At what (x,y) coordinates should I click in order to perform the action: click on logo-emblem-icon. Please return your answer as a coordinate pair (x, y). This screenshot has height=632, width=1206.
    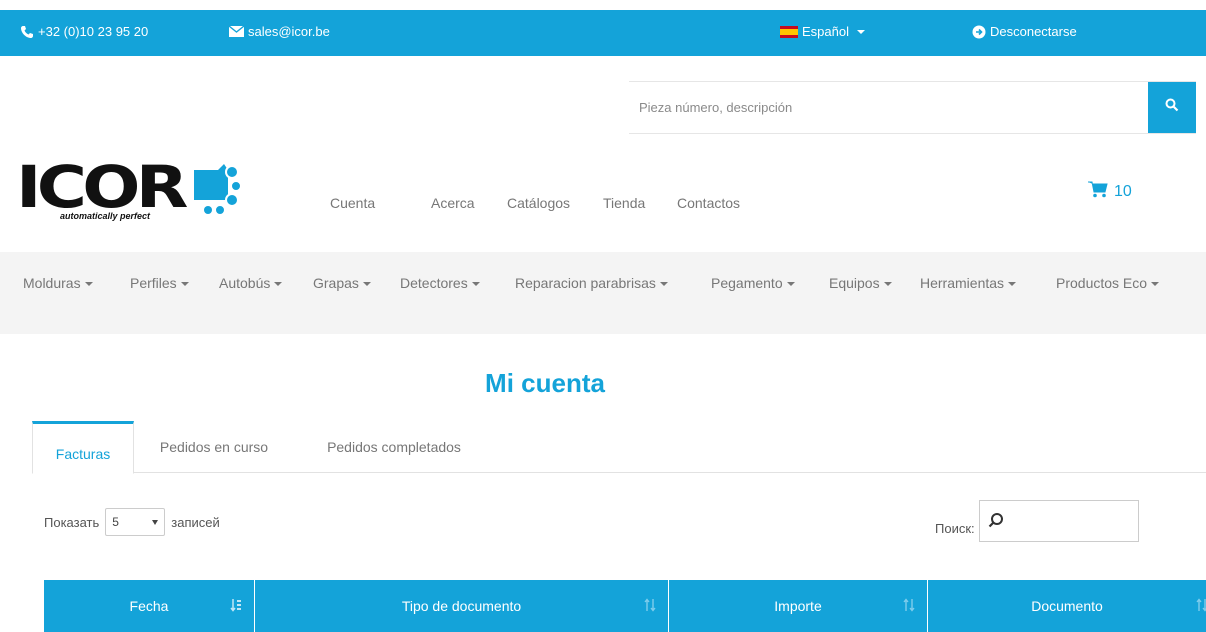
    Looking at the image, I should click on (218, 190).